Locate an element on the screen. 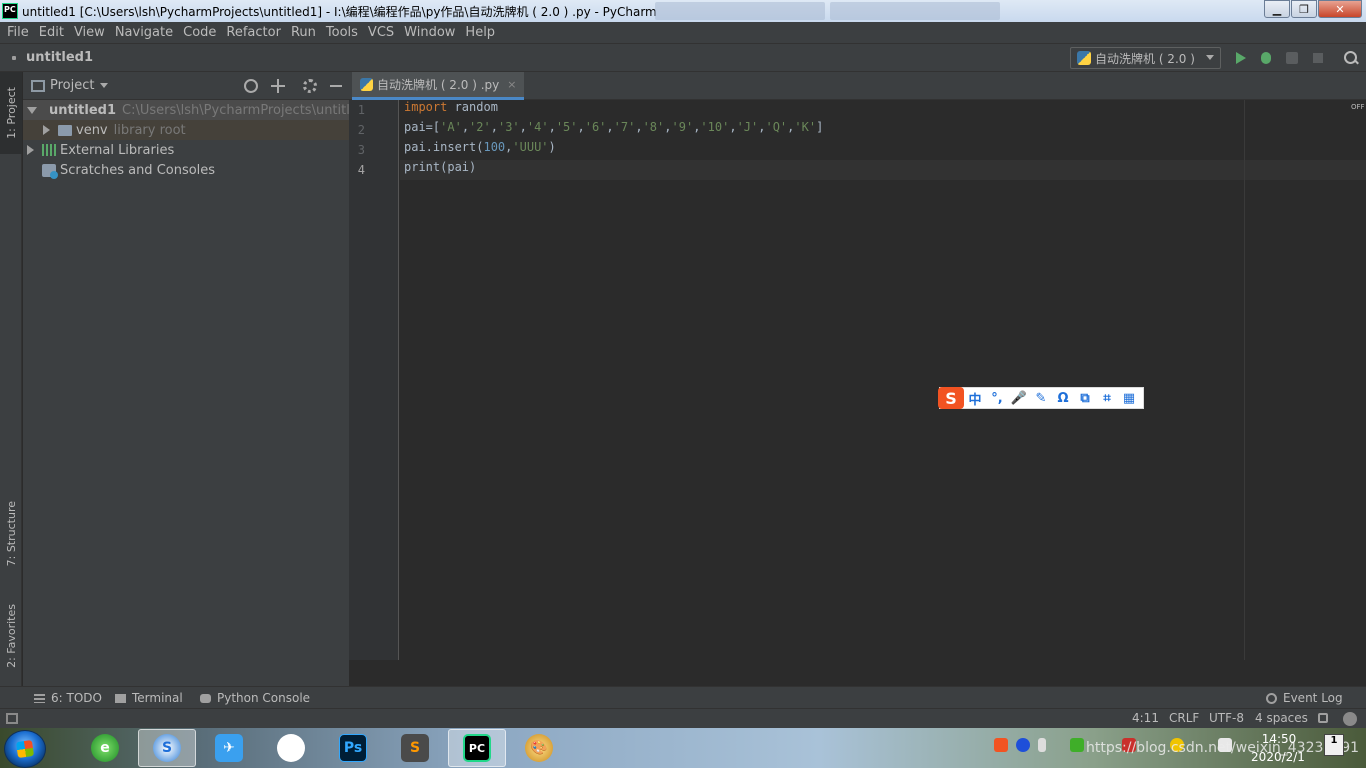 The width and height of the screenshot is (1366, 768). menu-edit: Edit is located at coordinates (51, 32).